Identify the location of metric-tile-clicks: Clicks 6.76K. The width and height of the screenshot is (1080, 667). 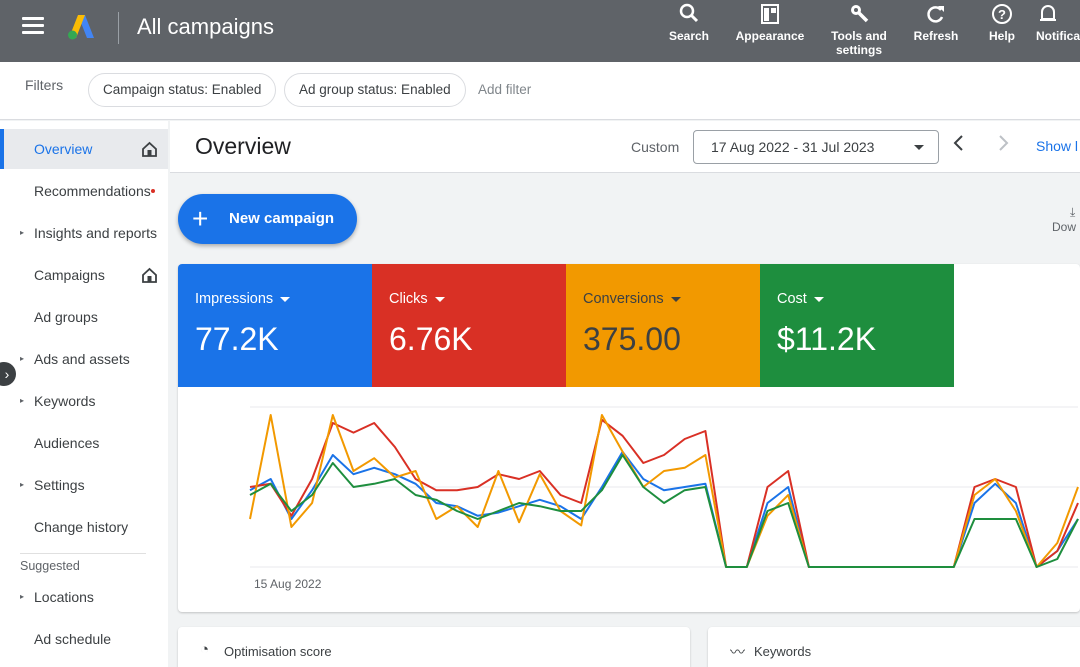
(469, 325).